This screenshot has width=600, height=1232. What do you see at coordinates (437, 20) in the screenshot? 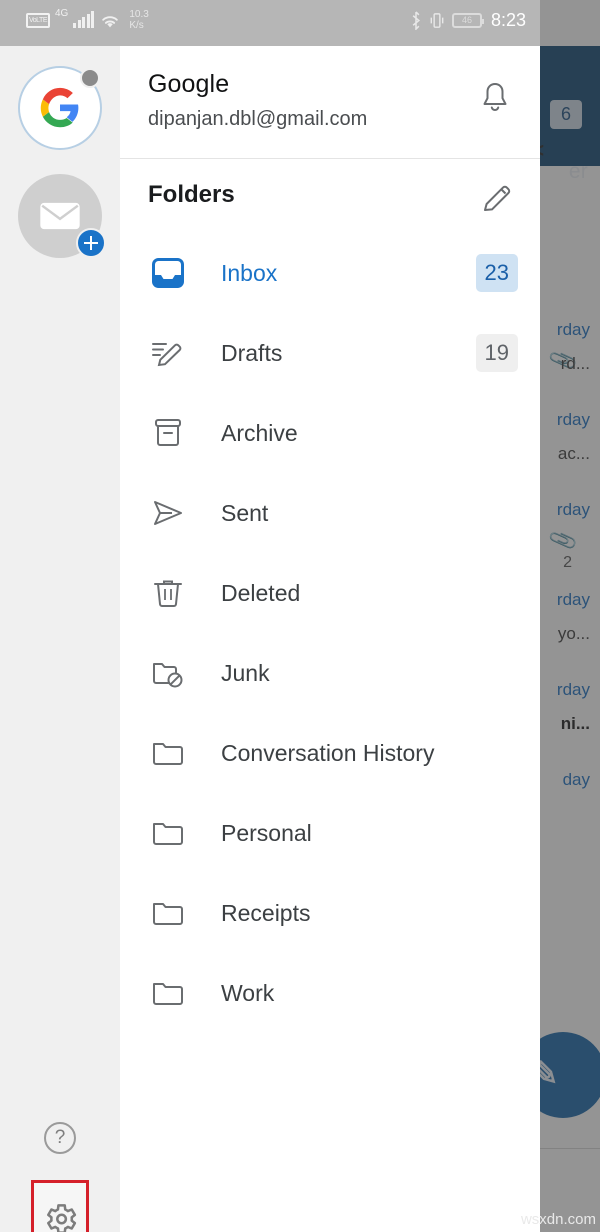
I see `vibrate-icon` at bounding box center [437, 20].